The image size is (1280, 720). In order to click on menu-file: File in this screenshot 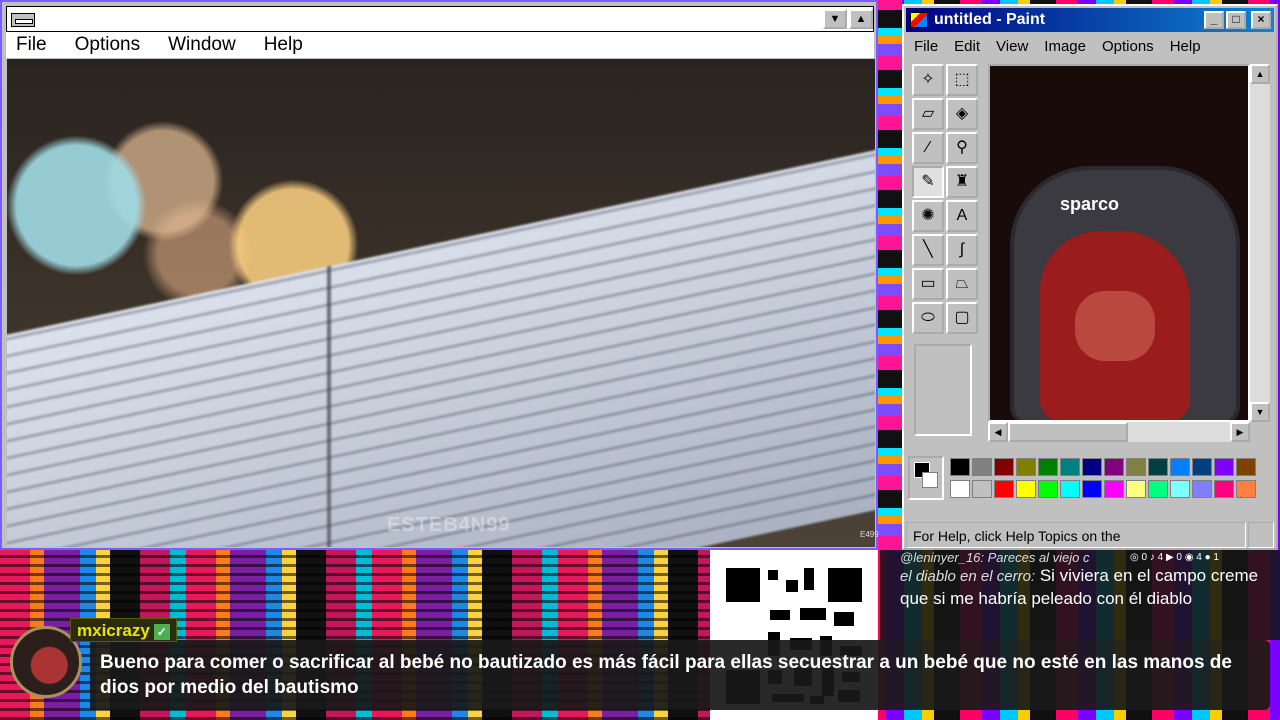, I will do `click(31, 45)`.